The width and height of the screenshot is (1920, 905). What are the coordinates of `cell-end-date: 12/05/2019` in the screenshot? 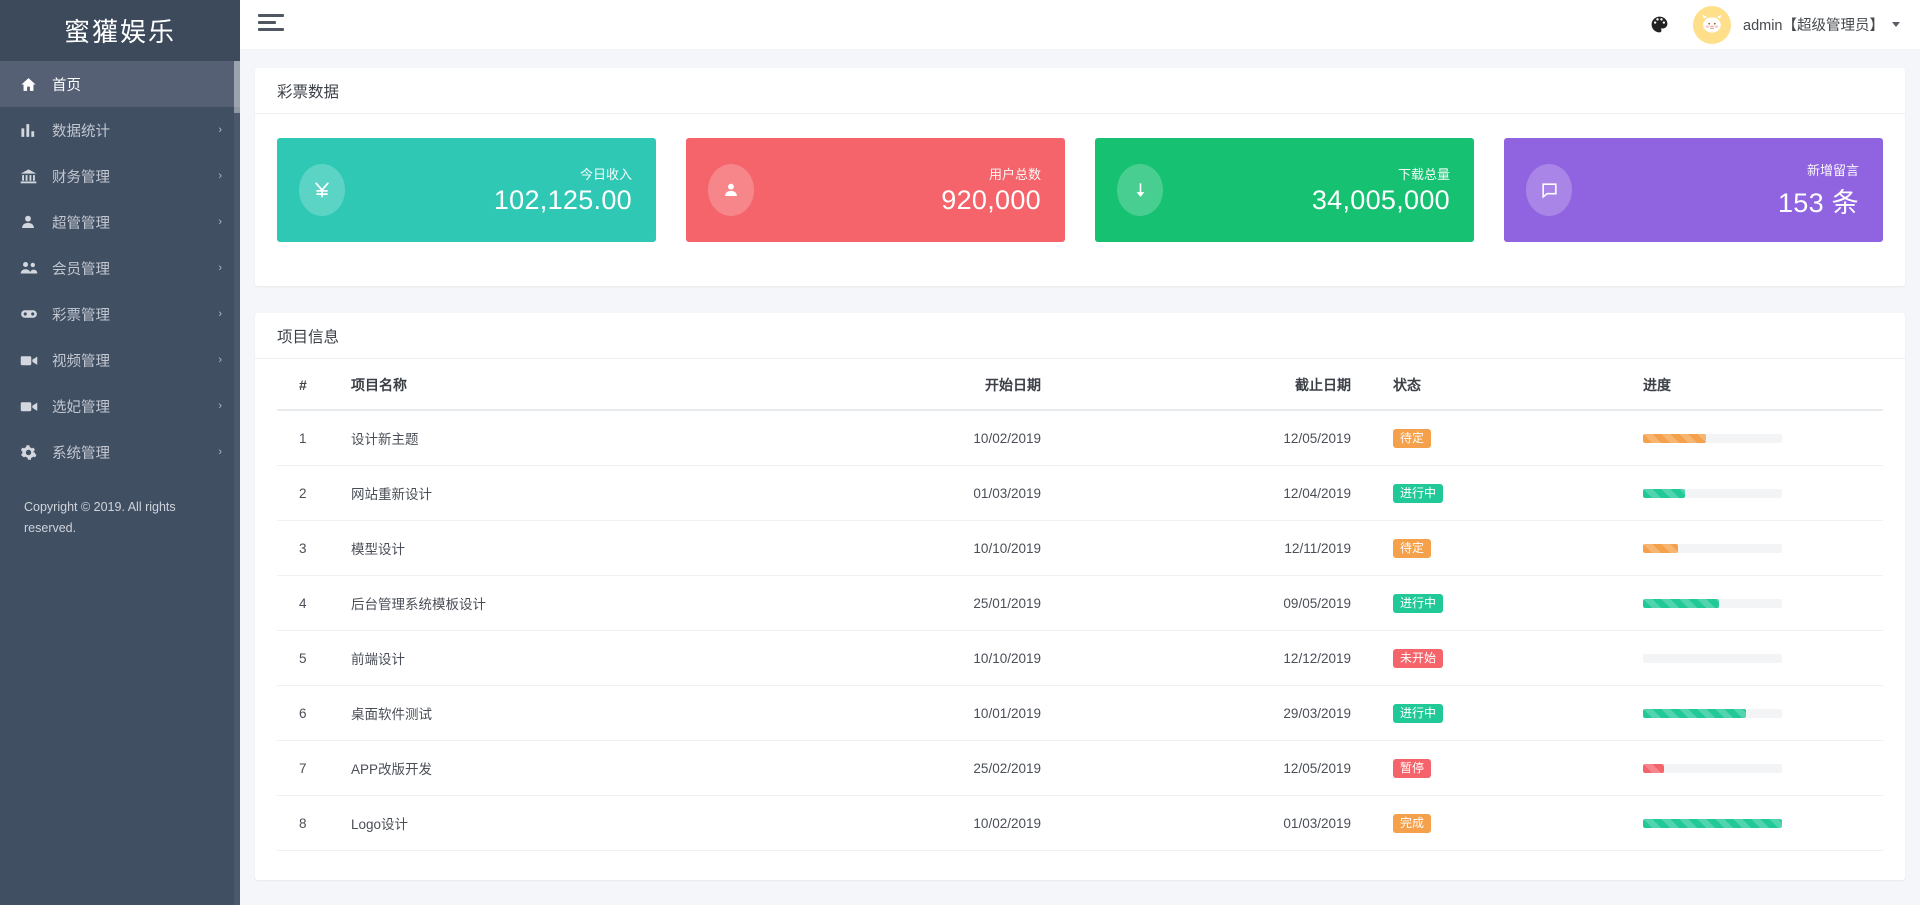 It's located at (1196, 438).